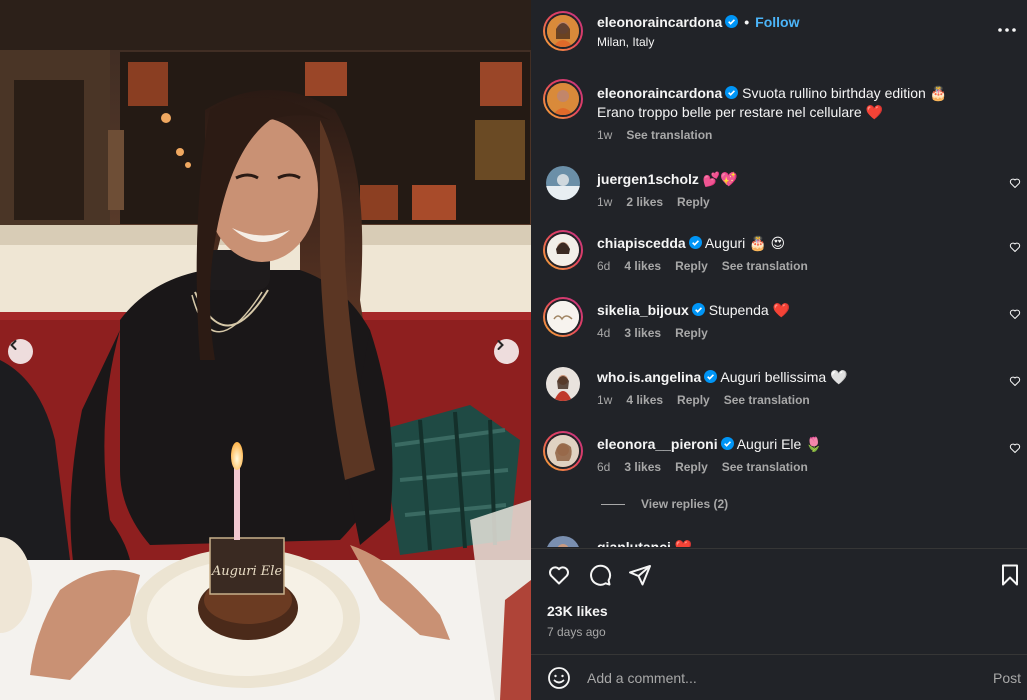  Describe the element at coordinates (604, 333) in the screenshot. I see `comment-time: 4d` at that location.